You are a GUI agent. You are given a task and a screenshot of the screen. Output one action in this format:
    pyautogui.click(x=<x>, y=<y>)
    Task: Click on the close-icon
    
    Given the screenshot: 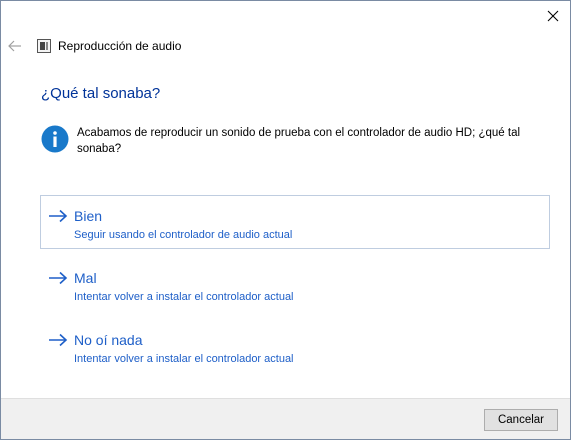 What is the action you would take?
    pyautogui.click(x=553, y=16)
    